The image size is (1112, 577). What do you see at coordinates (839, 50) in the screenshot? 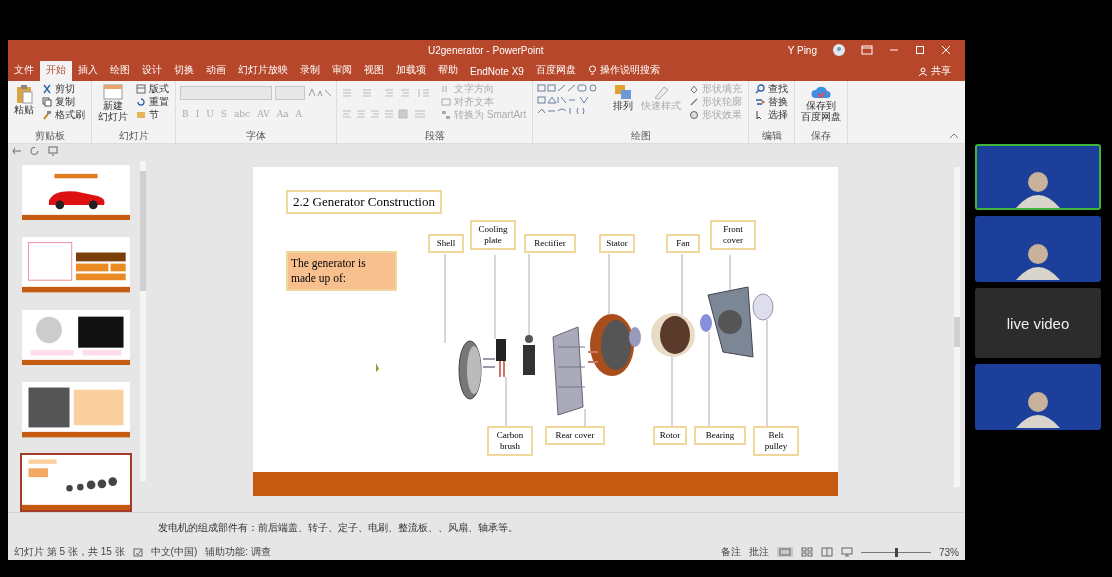
I see `avatar-icon` at bounding box center [839, 50].